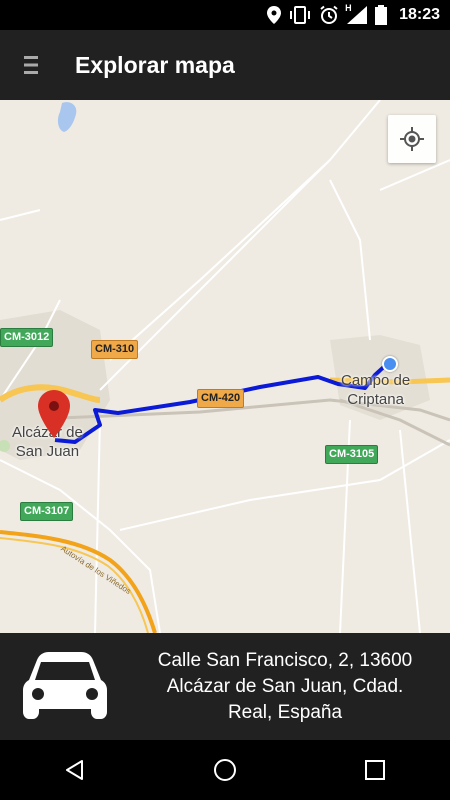 This screenshot has height=800, width=450. Describe the element at coordinates (352, 454) in the screenshot. I see `road-shield: CM-3105` at that location.